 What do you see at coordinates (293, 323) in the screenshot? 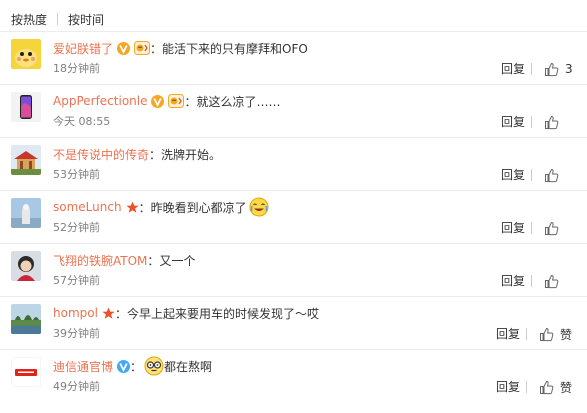
I see `comment-item: hompol ： 今早上起来要用车的时候发现了～哎 39分钟前 回复 赞` at bounding box center [293, 323].